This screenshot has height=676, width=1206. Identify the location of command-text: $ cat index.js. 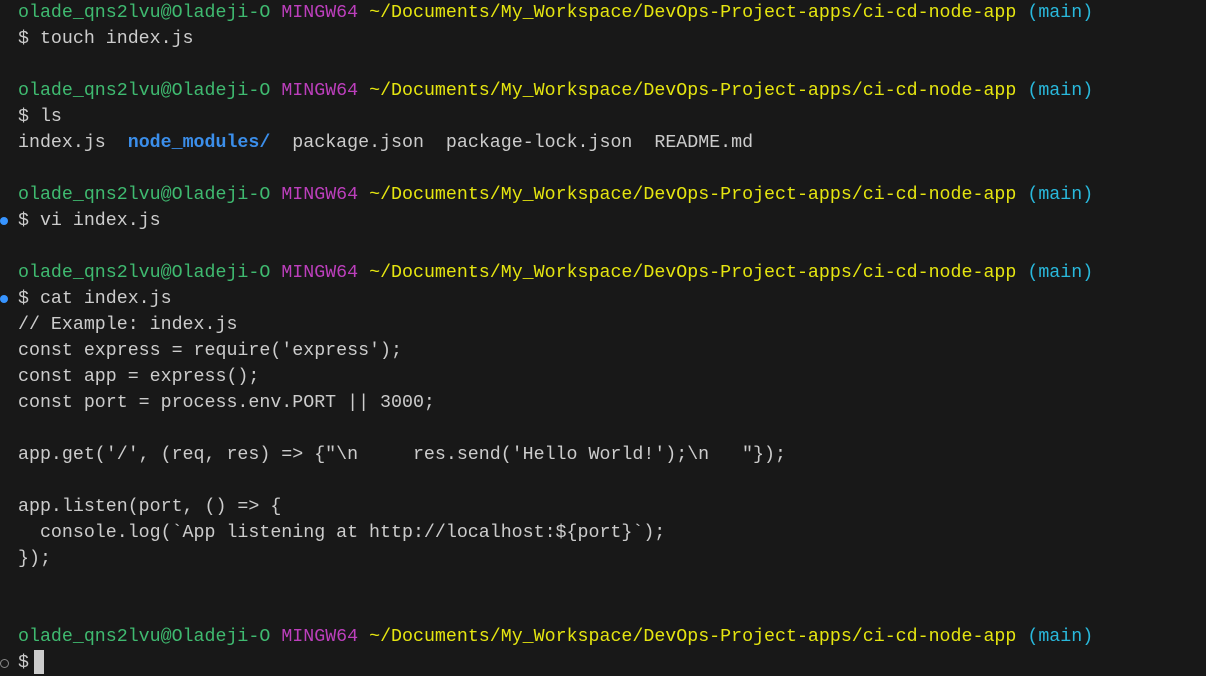
(95, 299).